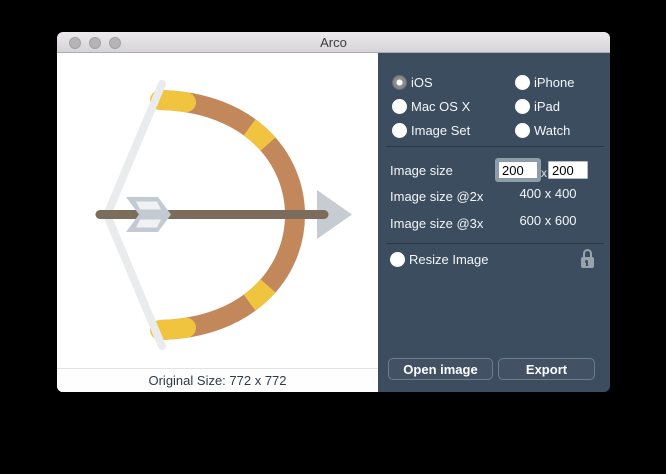 The height and width of the screenshot is (474, 666). I want to click on lock-keystem, so click(587, 264).